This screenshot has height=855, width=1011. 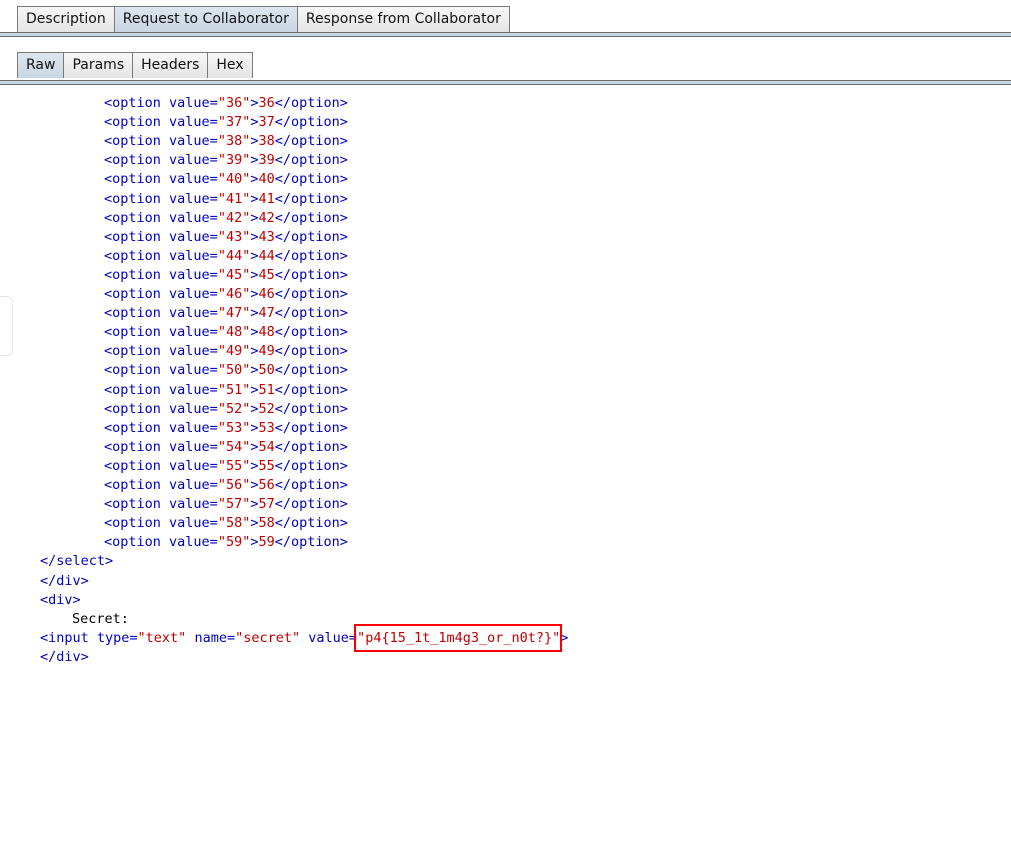 I want to click on input-attr: value=, so click(x=333, y=637).